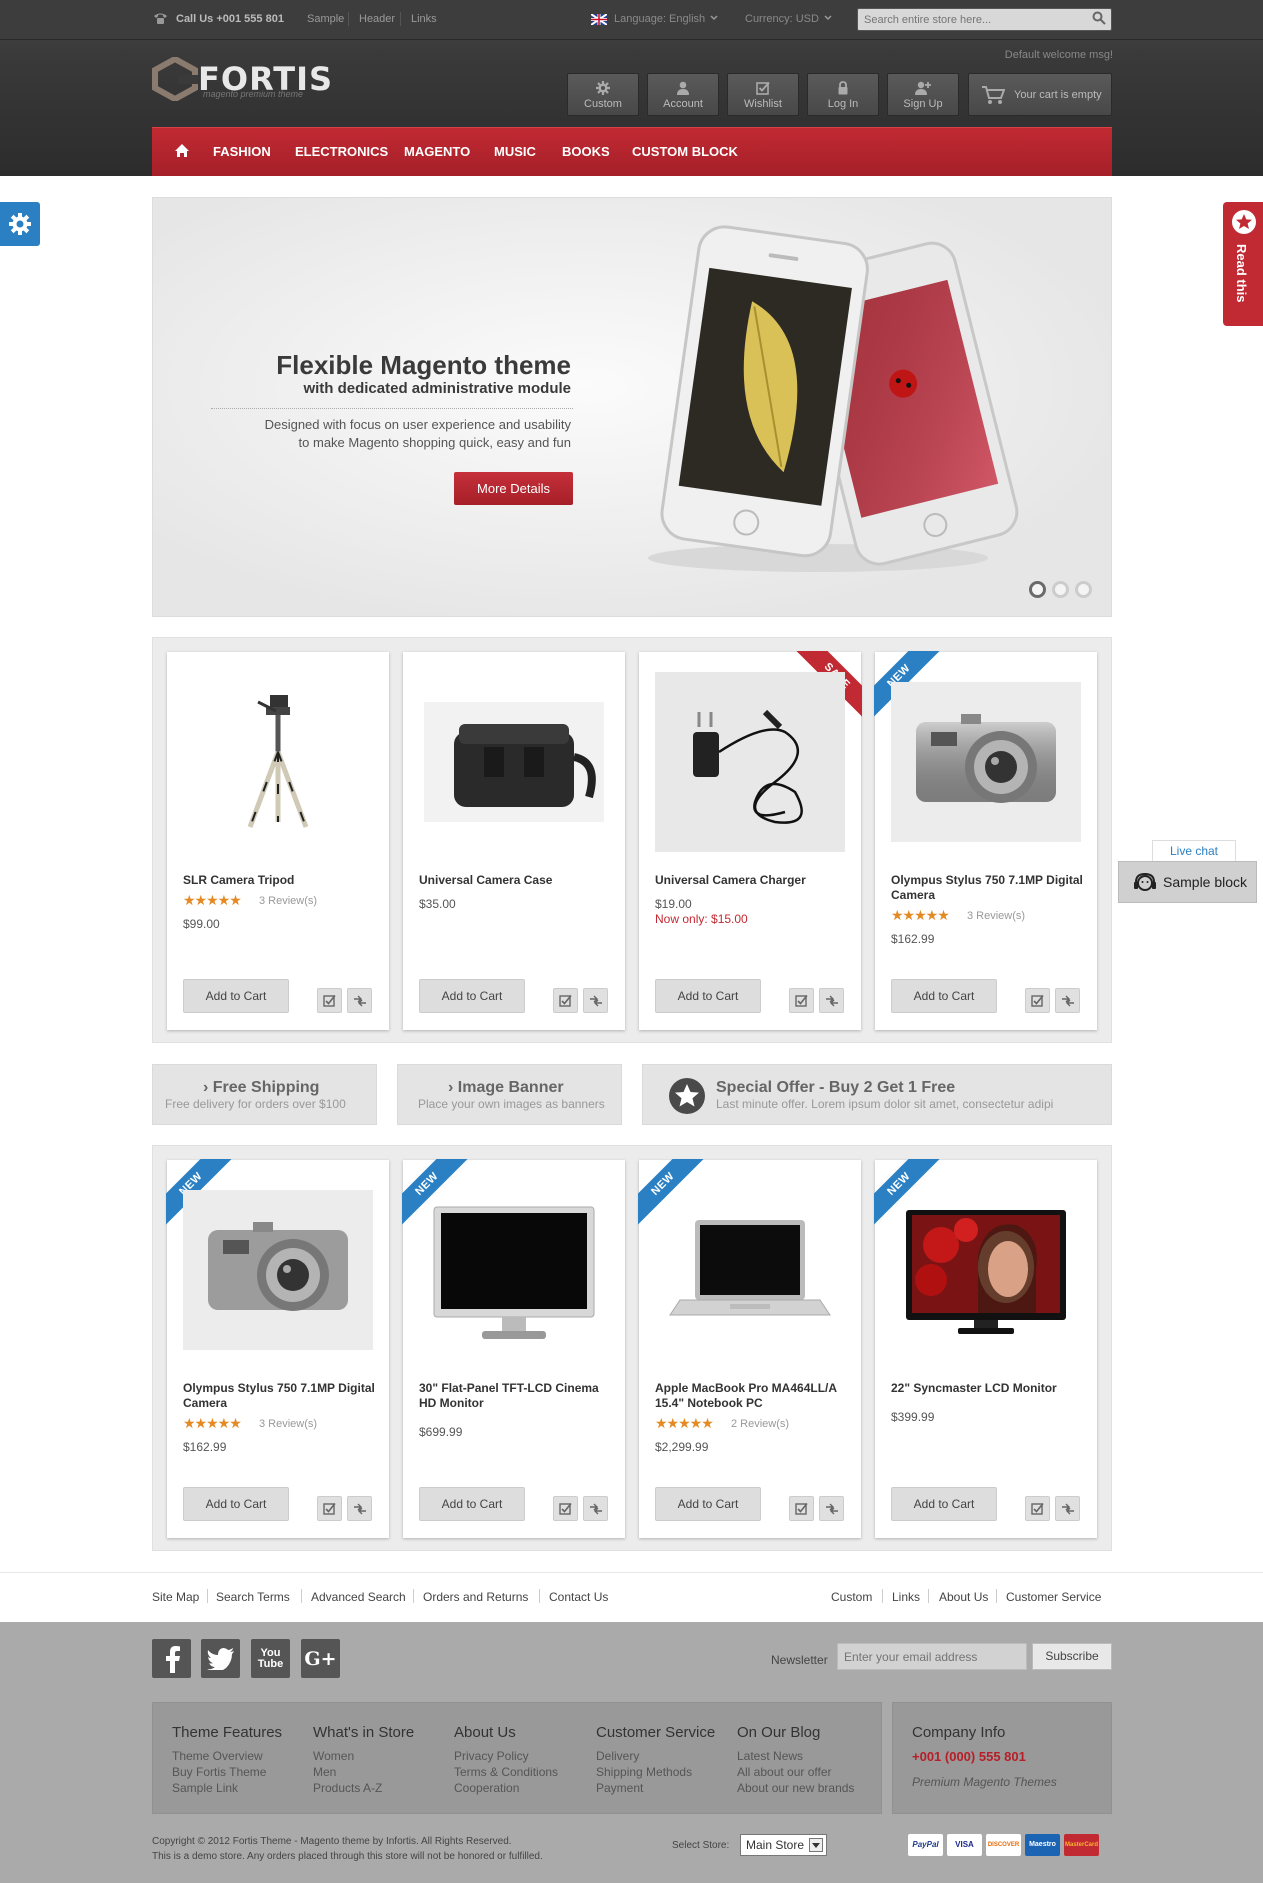  I want to click on footer-link-search-terms: Search Terms, so click(253, 1597).